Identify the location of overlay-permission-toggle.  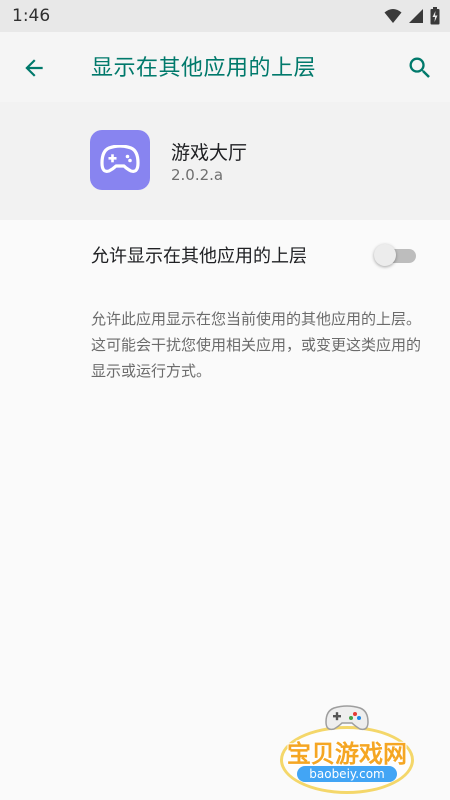
(396, 255).